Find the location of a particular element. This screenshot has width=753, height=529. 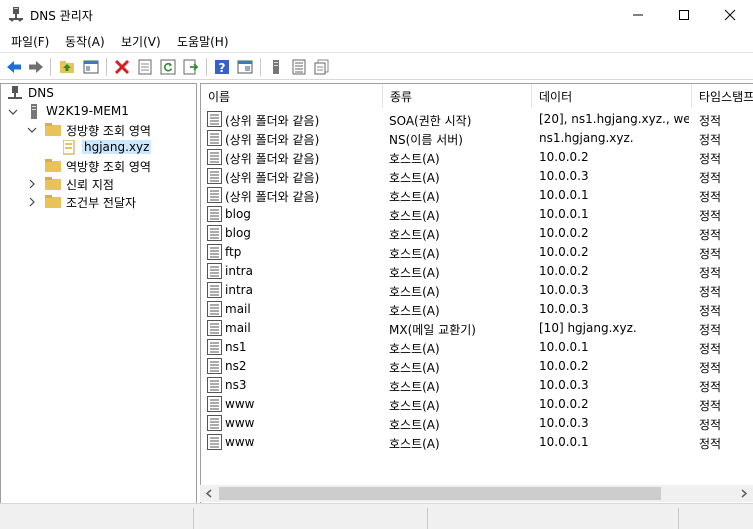

menu-help: 도움말(H) is located at coordinates (203, 41).